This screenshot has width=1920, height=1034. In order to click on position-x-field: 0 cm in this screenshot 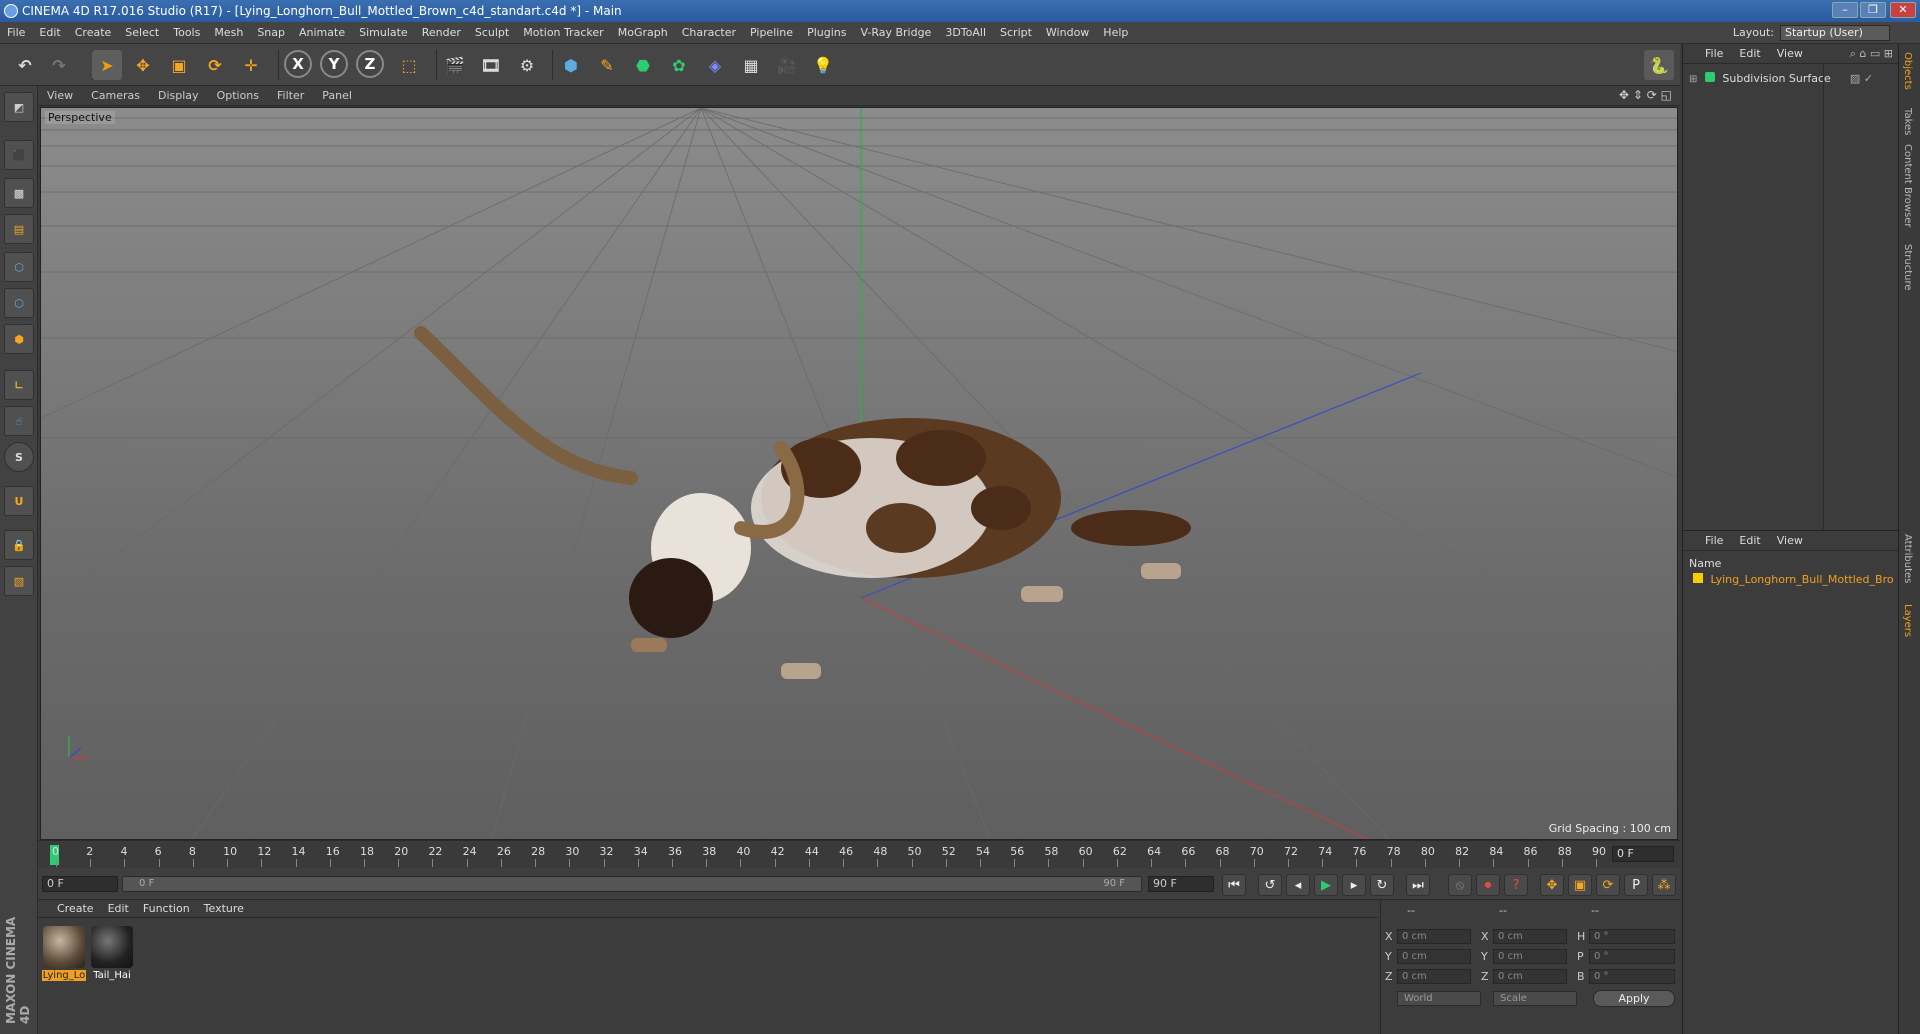, I will do `click(1434, 936)`.